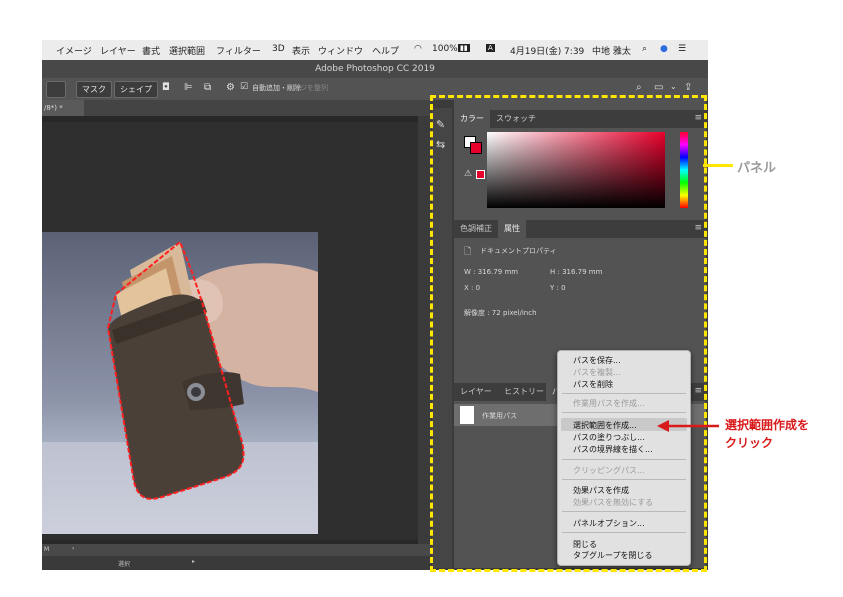  Describe the element at coordinates (718, 165) in the screenshot. I see `panel-callout-line` at that location.